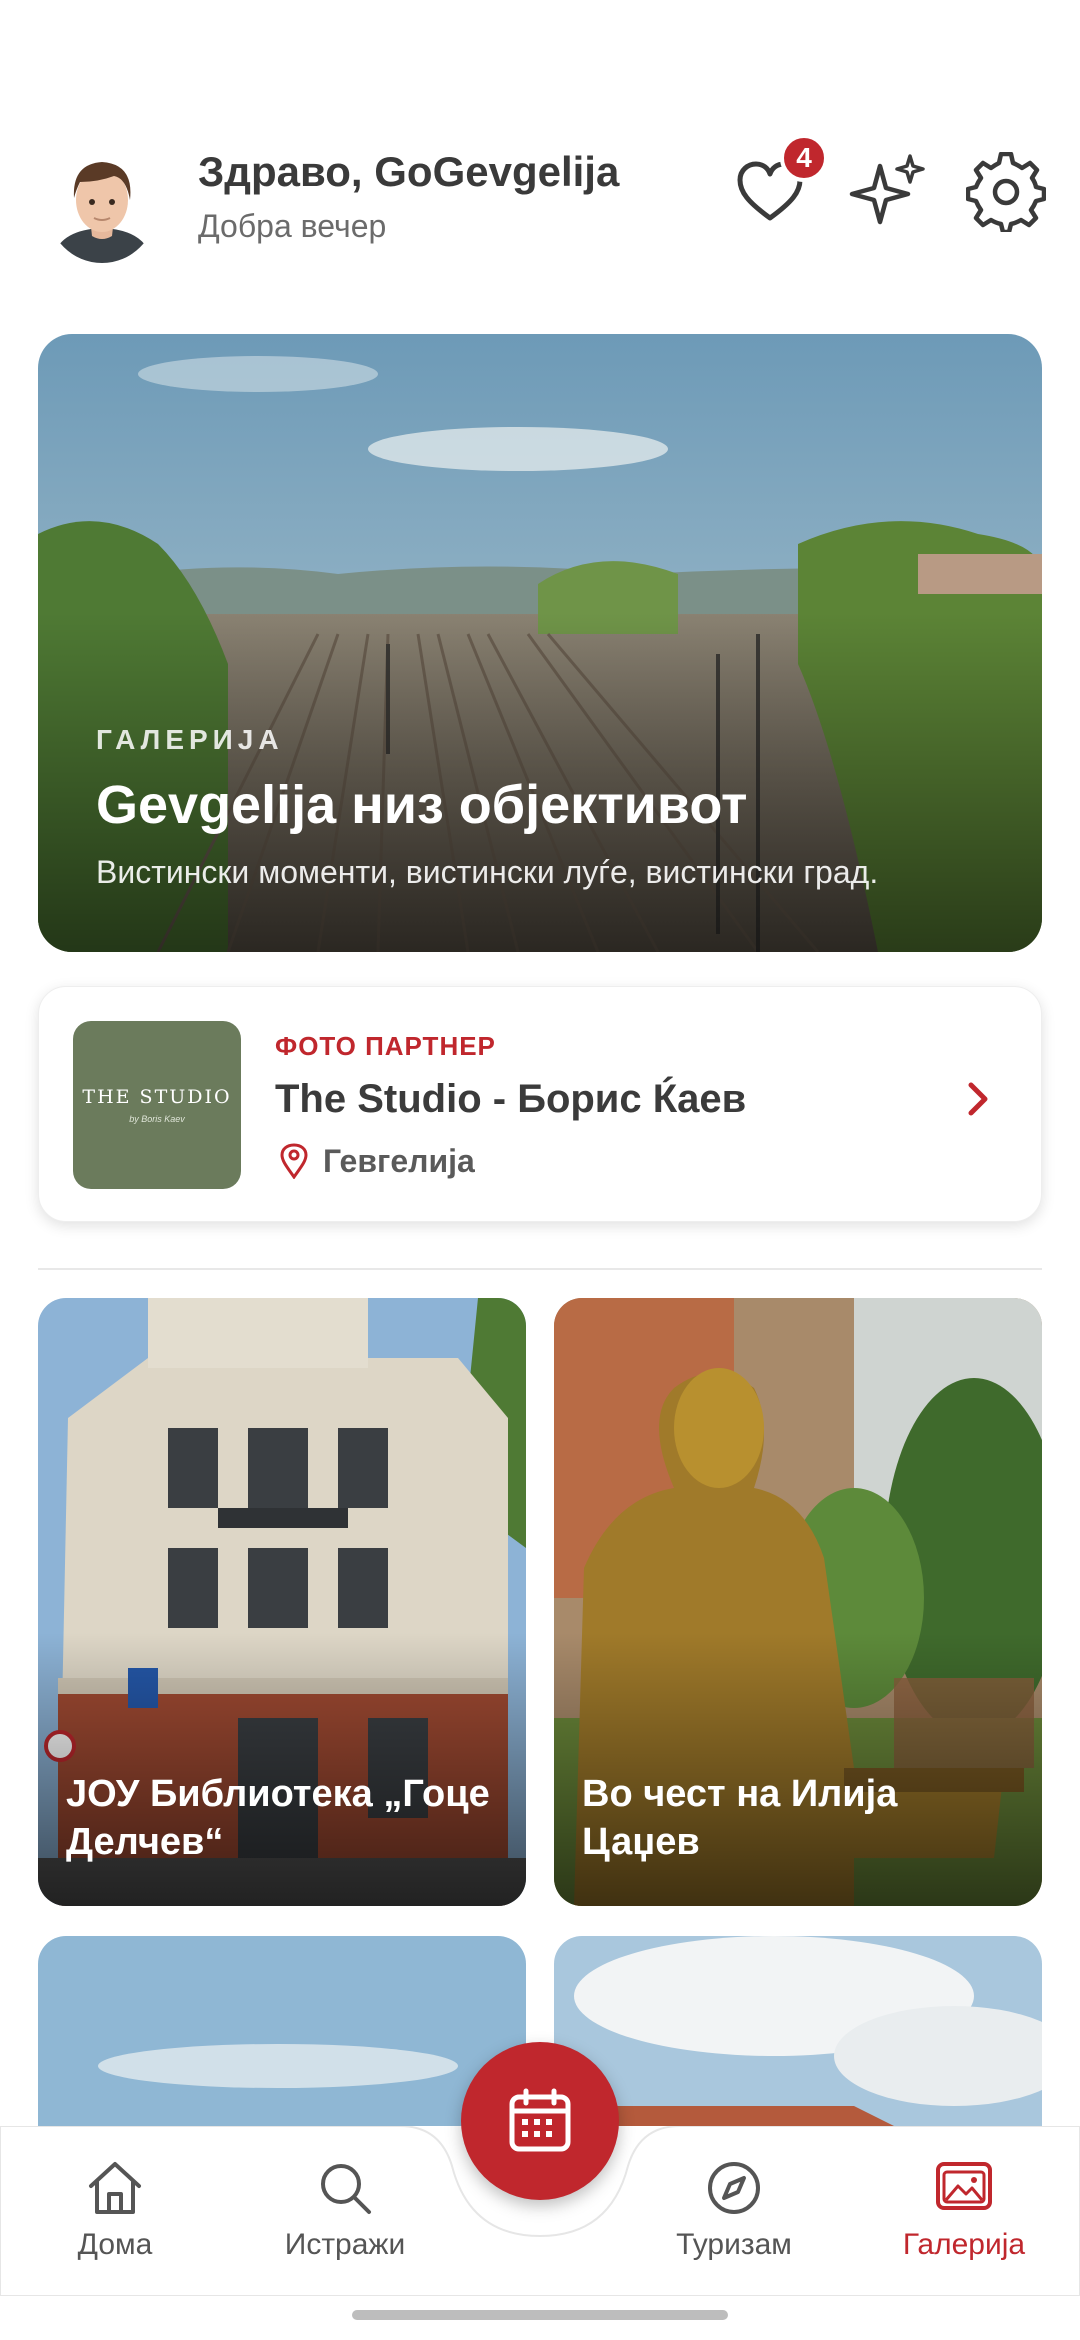 This screenshot has height=2340, width=1080. Describe the element at coordinates (399, 1161) in the screenshot. I see `partner-location: Гевгелија` at that location.